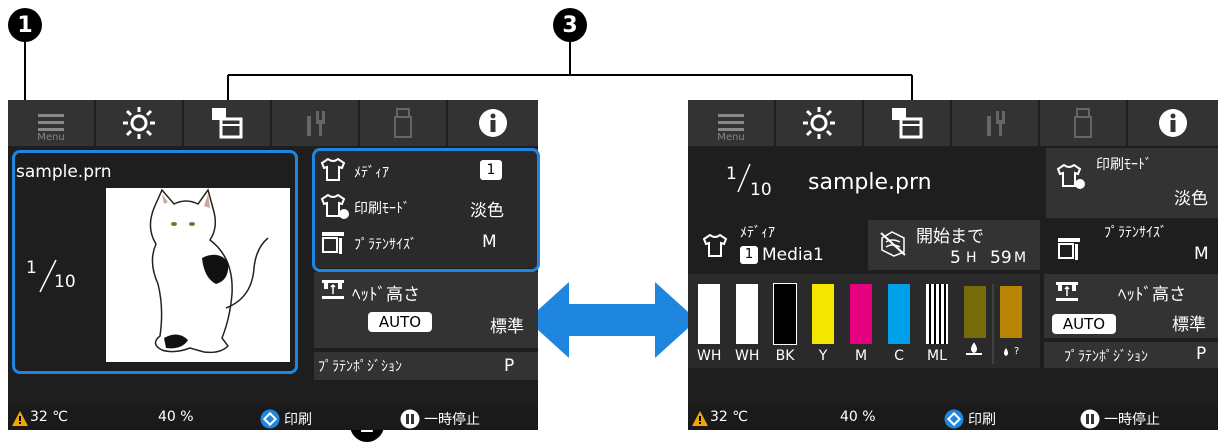 This screenshot has width=1220, height=444. I want to click on start-minutes: 59, so click(1001, 258).